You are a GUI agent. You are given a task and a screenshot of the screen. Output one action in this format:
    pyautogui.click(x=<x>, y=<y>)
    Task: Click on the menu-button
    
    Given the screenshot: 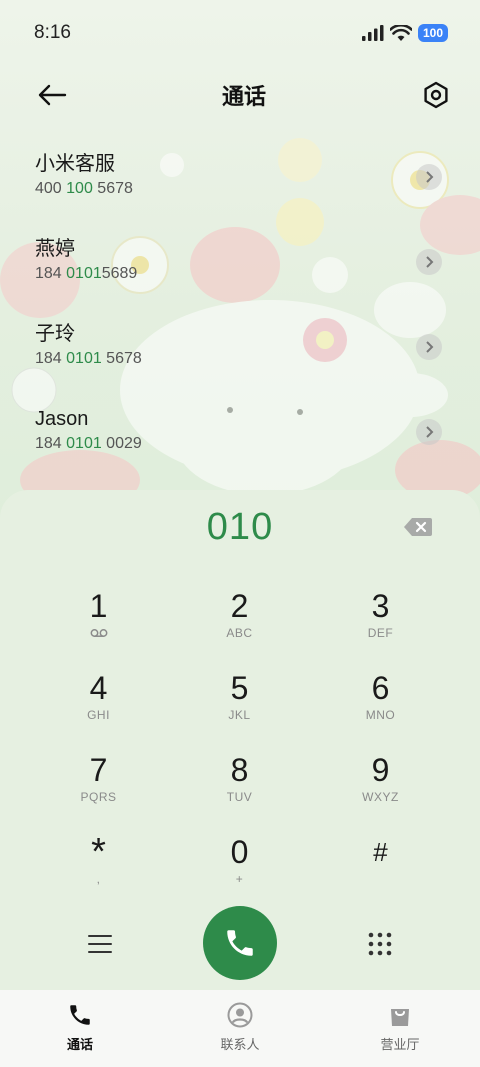 What is the action you would take?
    pyautogui.click(x=100, y=944)
    